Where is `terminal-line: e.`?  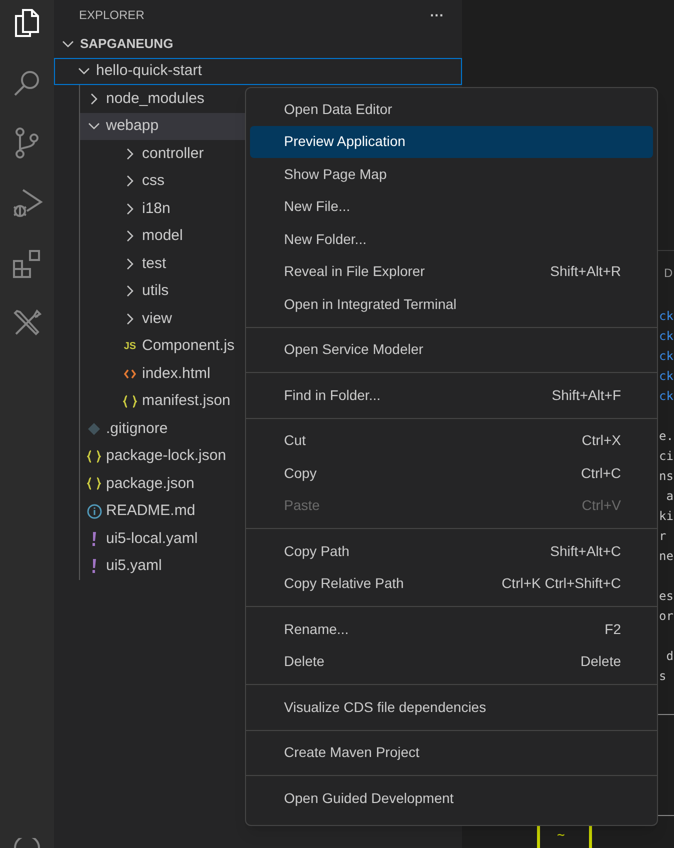
terminal-line: e. is located at coordinates (666, 436).